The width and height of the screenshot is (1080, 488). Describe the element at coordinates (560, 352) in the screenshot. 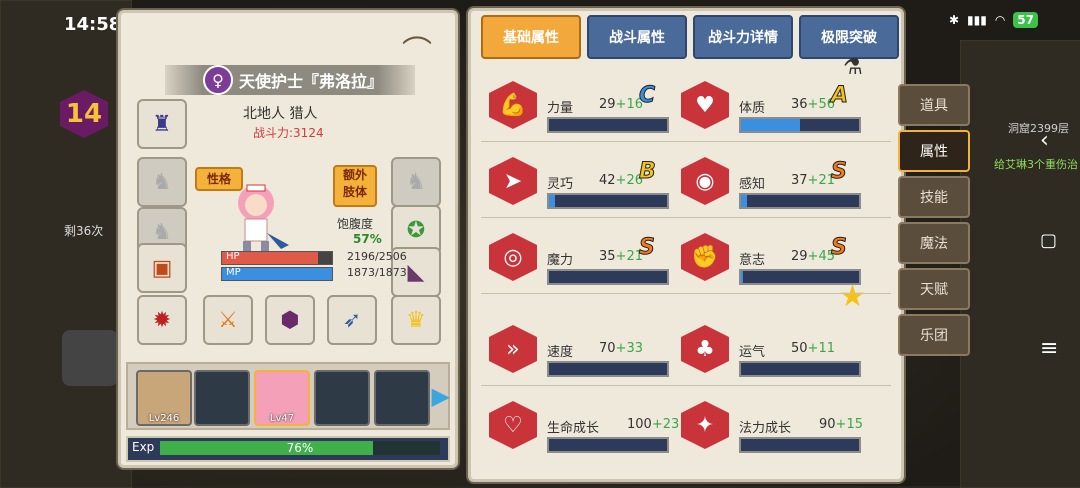

I see `stat-name: 速度` at that location.